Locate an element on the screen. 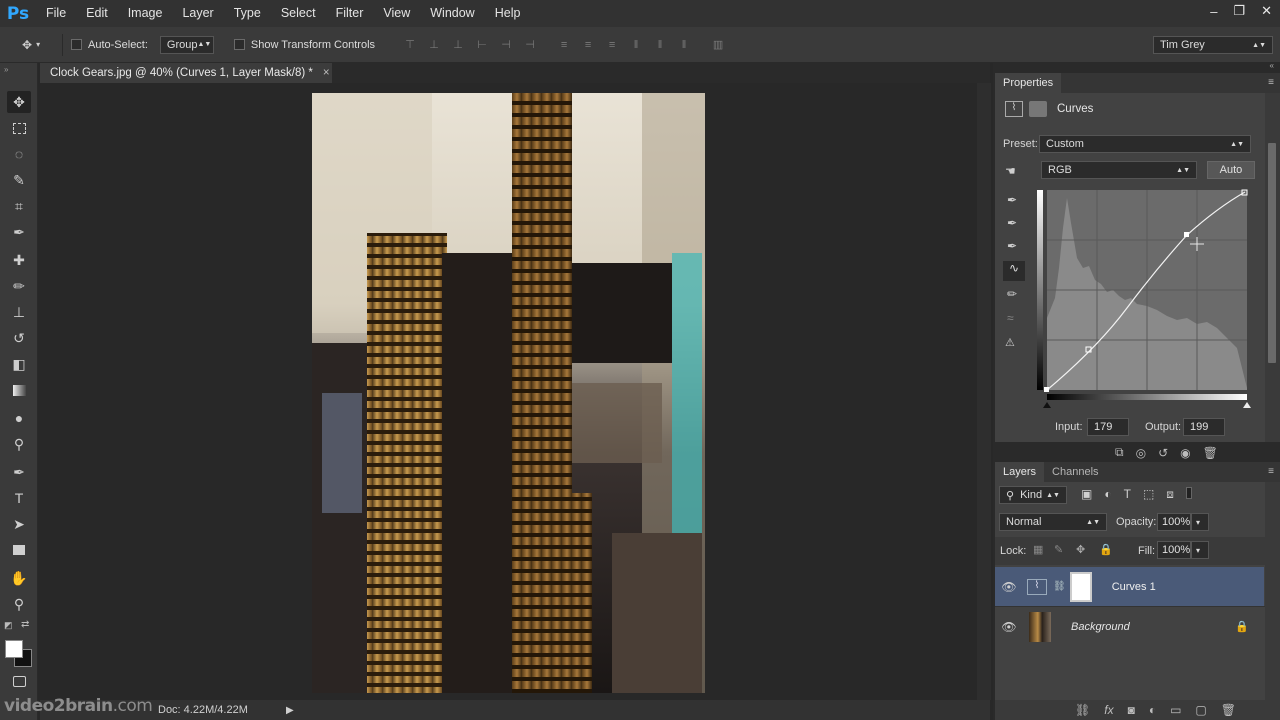 This screenshot has height=720, width=1280. align-bottom-icon: ⊥ is located at coordinates (458, 45).